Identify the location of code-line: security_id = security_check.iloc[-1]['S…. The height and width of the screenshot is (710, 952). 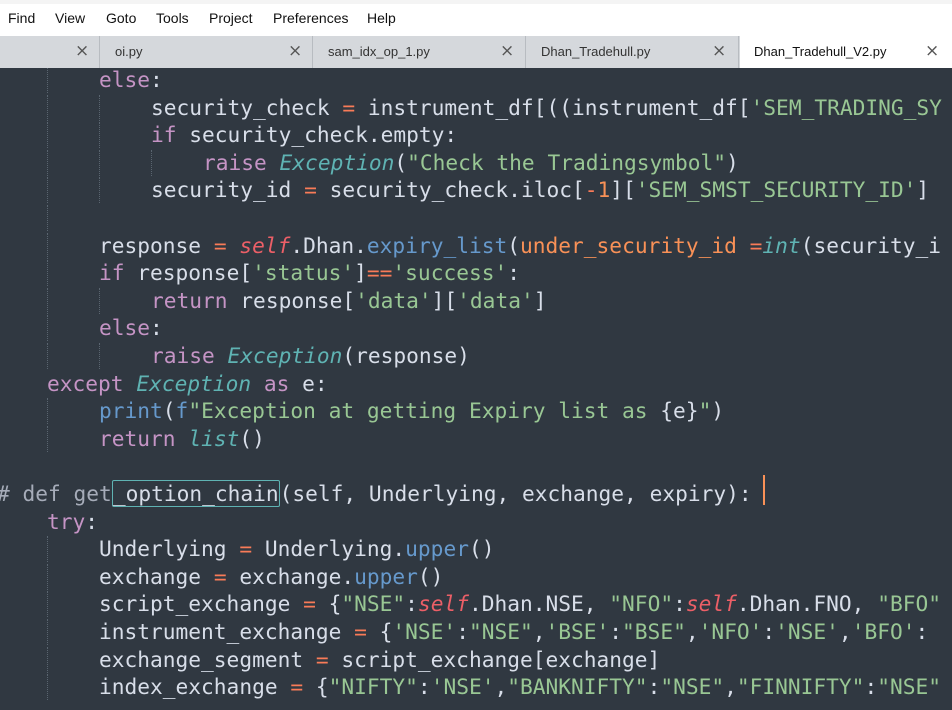
(476, 190).